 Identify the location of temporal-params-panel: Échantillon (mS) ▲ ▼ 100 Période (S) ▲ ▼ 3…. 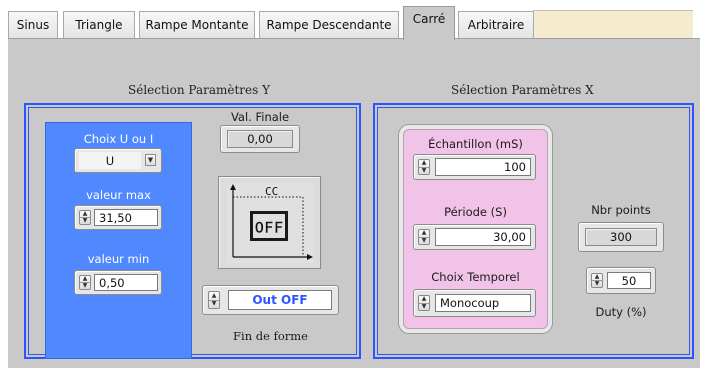
(475, 229).